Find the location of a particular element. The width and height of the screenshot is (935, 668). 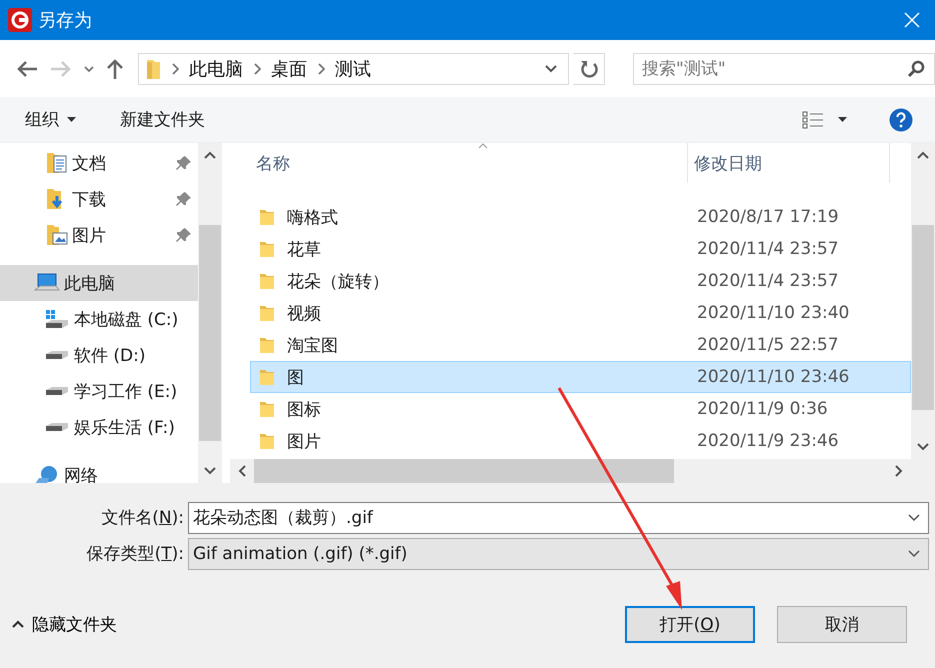

file-type-dropdown: Gif animation (.gif) (*.gif) is located at coordinates (558, 554).